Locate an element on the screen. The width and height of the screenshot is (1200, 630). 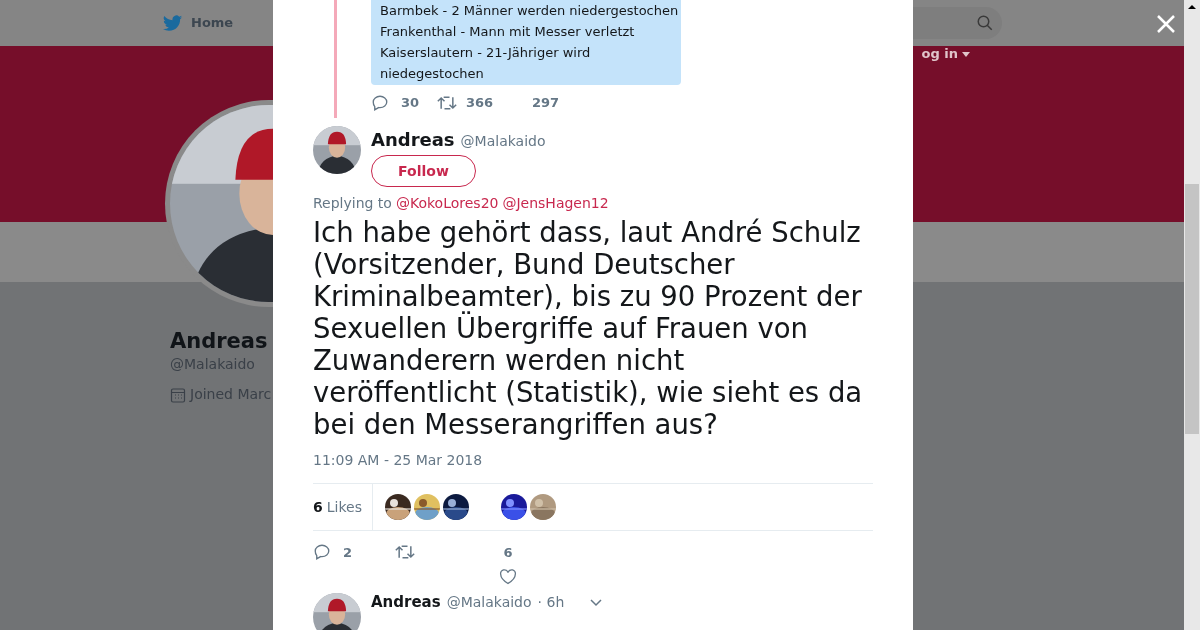
tweet-time: · 6h is located at coordinates (551, 601).